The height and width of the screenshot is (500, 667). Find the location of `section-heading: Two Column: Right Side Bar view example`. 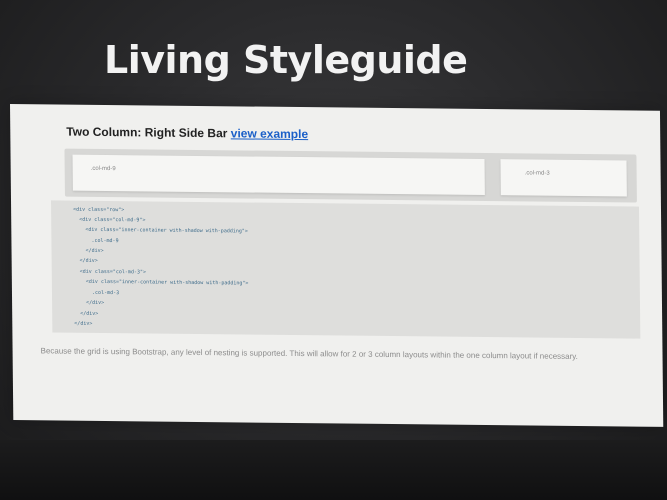

section-heading: Two Column: Right Side Bar view example is located at coordinates (187, 133).